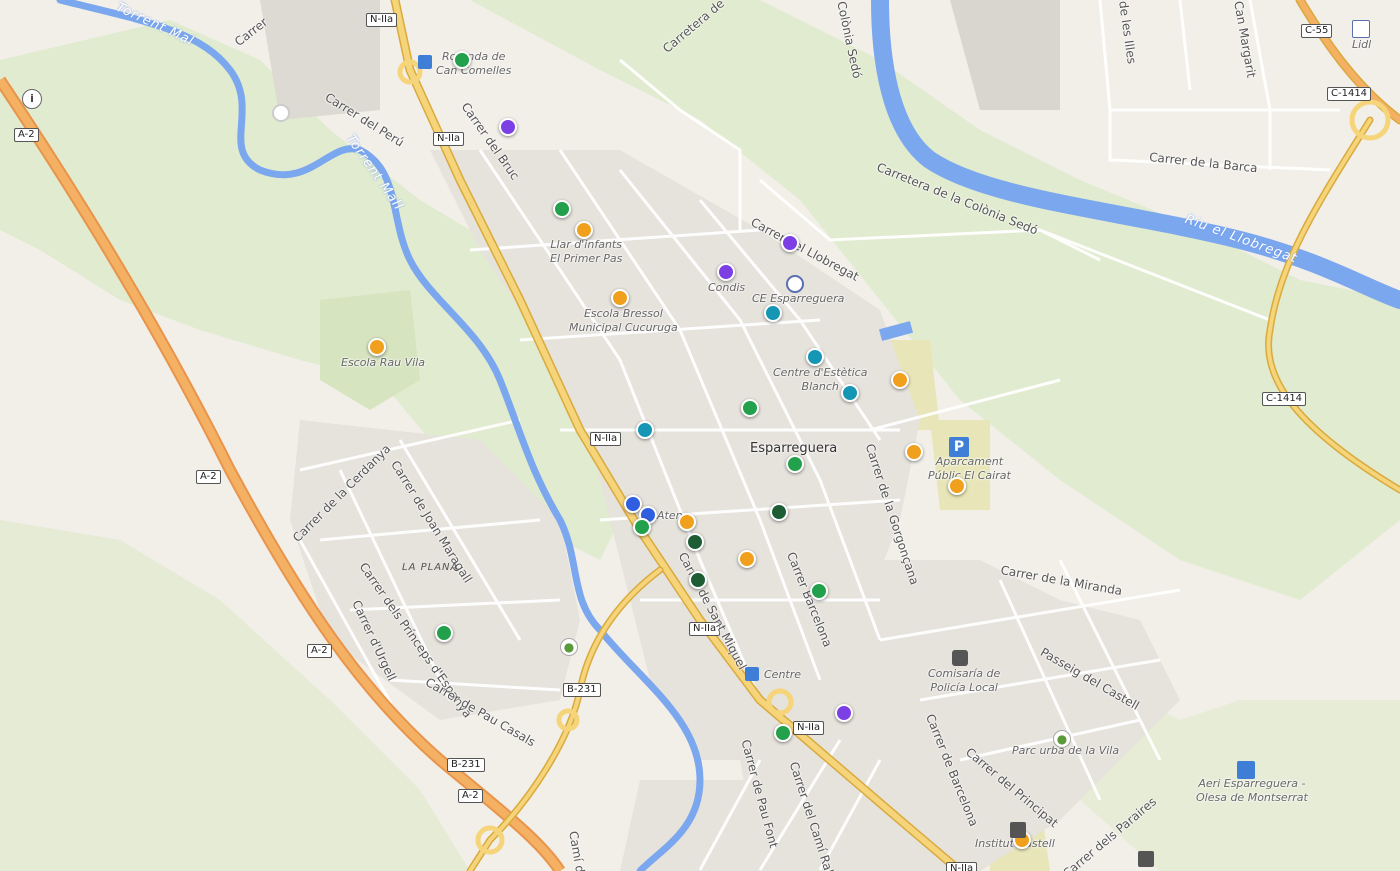 This screenshot has width=1400, height=871. What do you see at coordinates (1317, 31) in the screenshot?
I see `road-shield: C-55` at bounding box center [1317, 31].